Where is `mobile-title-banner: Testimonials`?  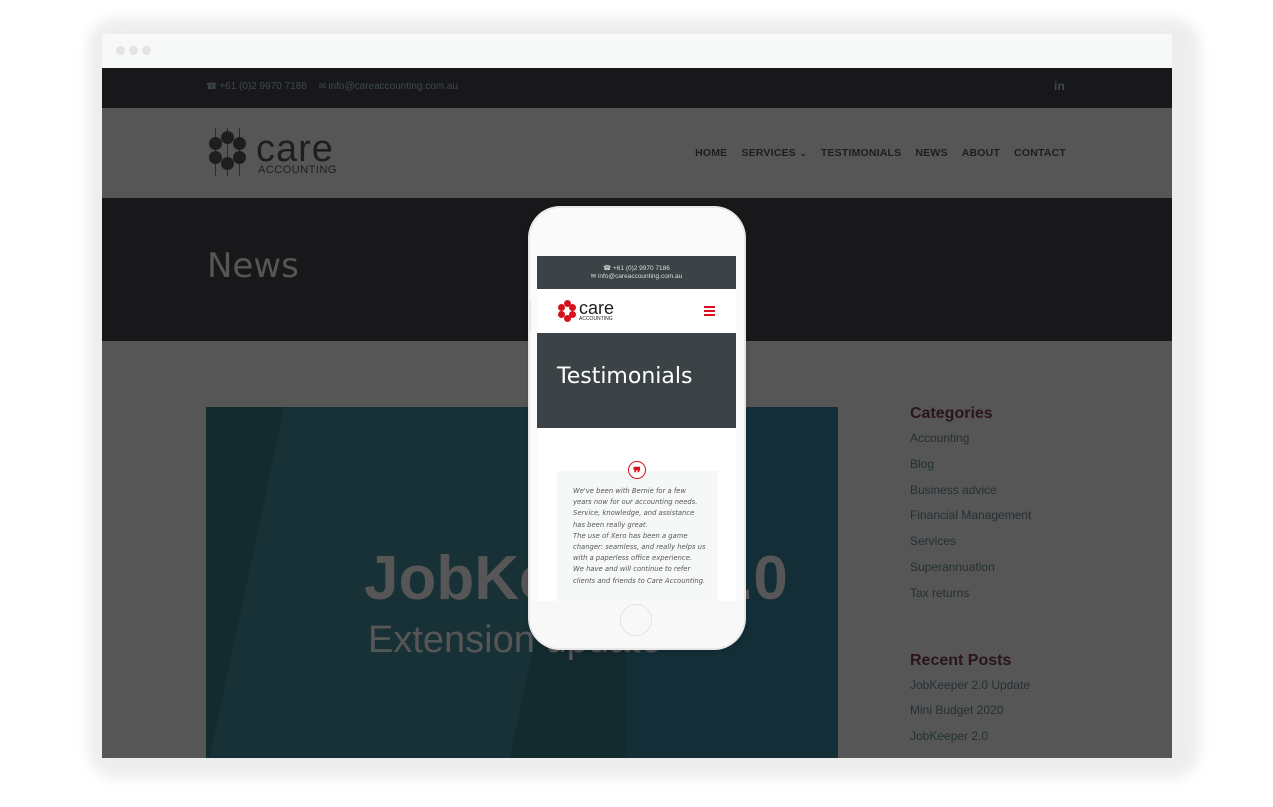
mobile-title-banner: Testimonials is located at coordinates (636, 380).